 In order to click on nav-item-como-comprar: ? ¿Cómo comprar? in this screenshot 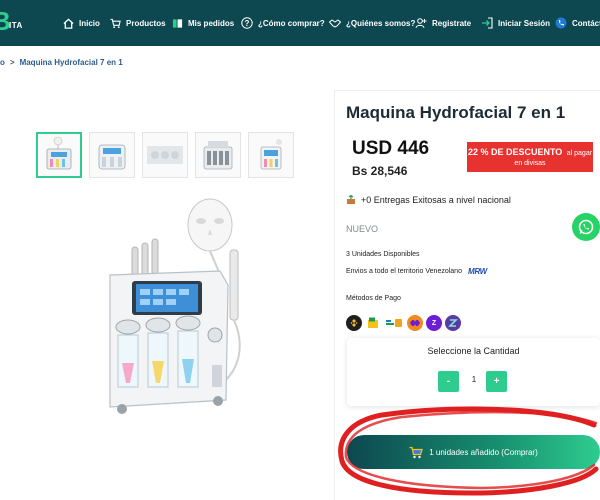, I will do `click(283, 23)`.